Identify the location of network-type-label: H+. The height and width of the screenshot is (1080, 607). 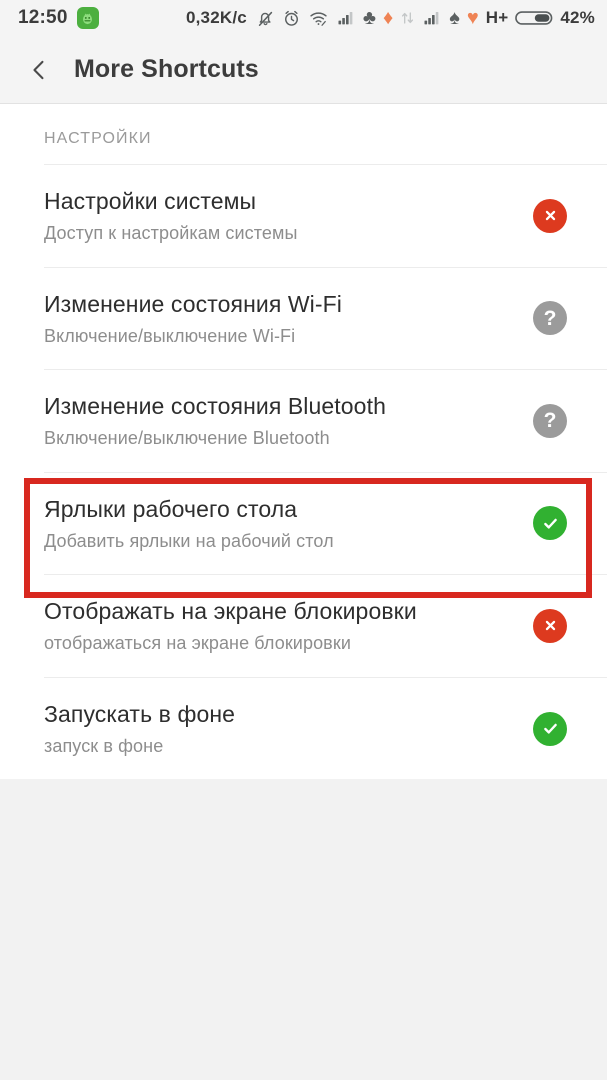
(497, 17).